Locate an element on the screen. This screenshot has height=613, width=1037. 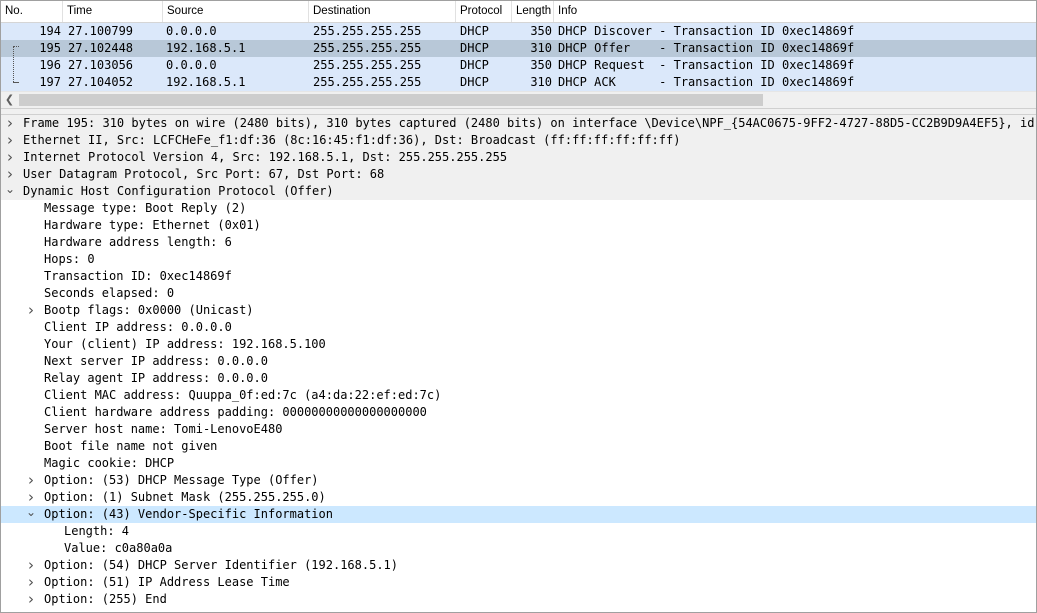
detail-tree-label: Server host name: Tomi-LenovoE480 is located at coordinates (163, 429).